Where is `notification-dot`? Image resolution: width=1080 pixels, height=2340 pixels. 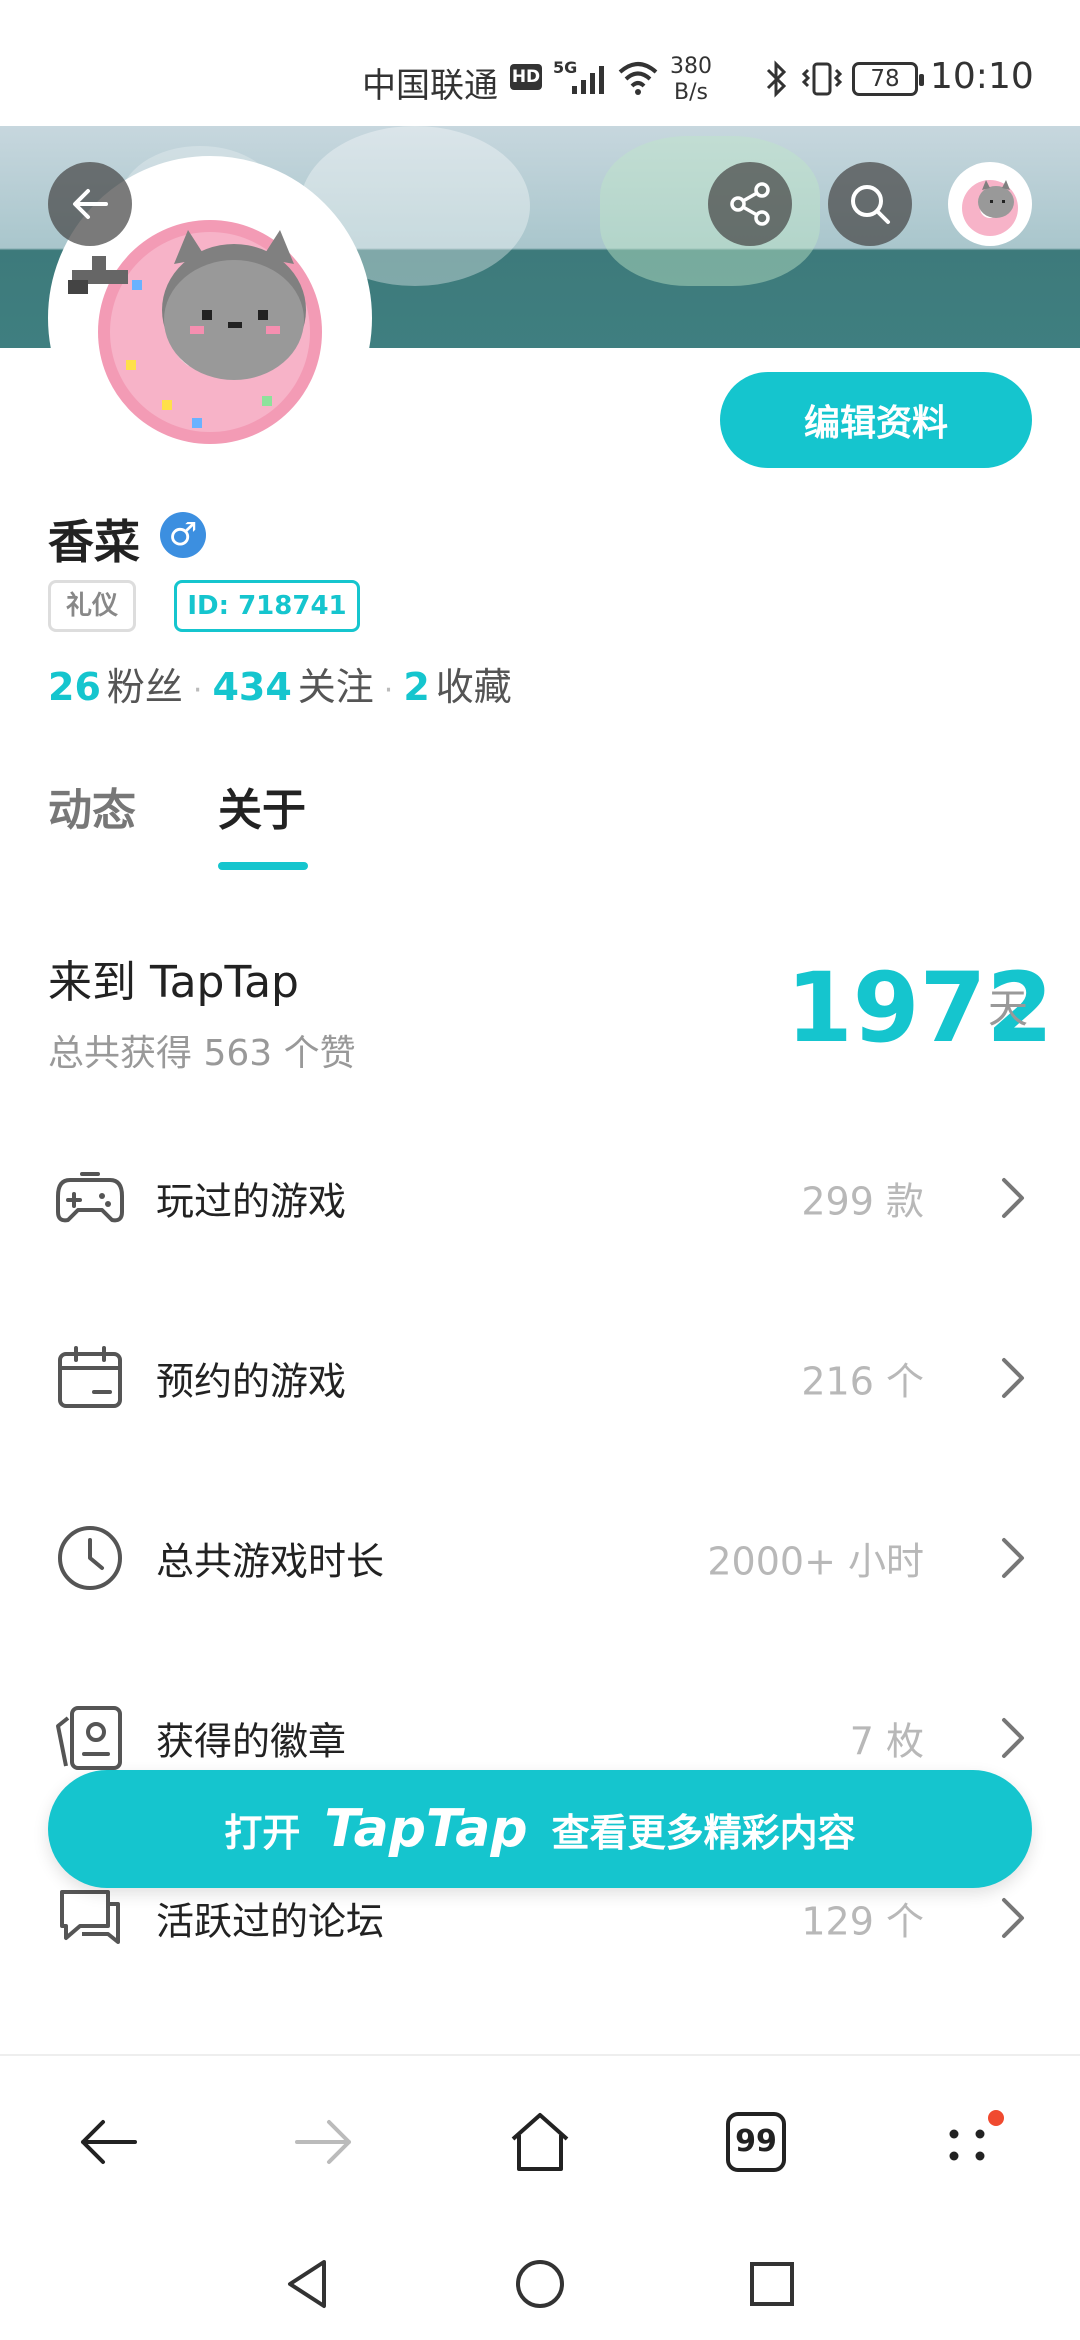
notification-dot is located at coordinates (996, 2118).